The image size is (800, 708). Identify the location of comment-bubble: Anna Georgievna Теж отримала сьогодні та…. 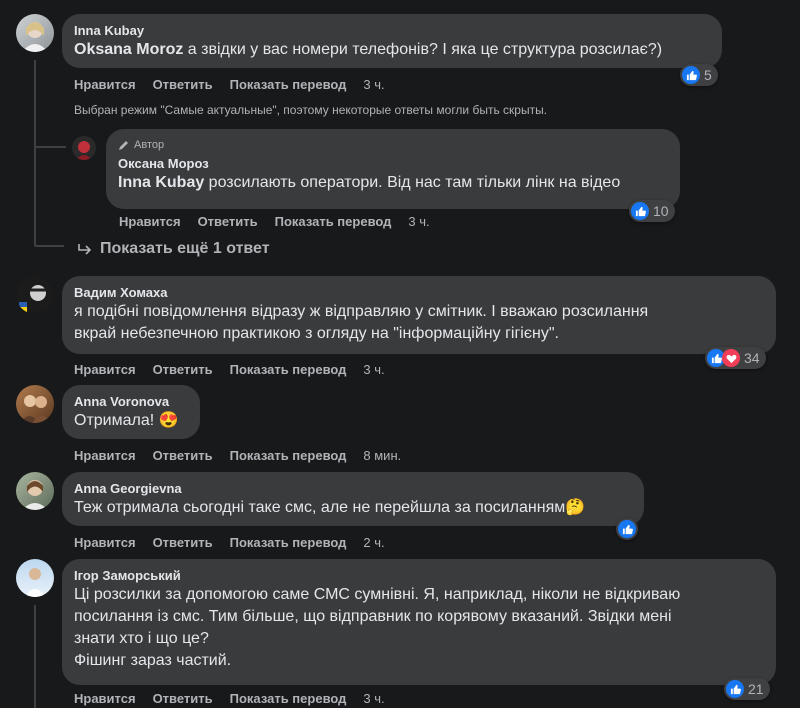
(353, 499).